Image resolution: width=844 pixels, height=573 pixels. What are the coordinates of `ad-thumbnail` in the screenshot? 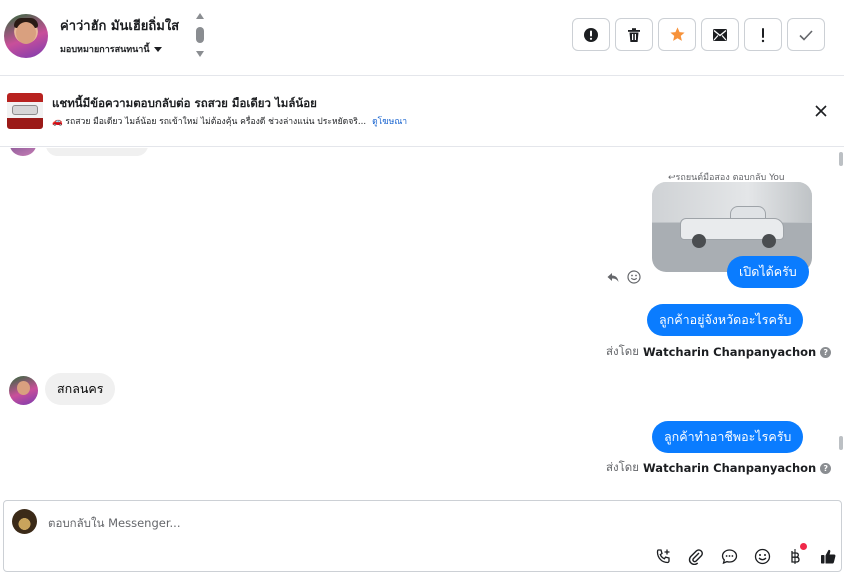 It's located at (25, 111).